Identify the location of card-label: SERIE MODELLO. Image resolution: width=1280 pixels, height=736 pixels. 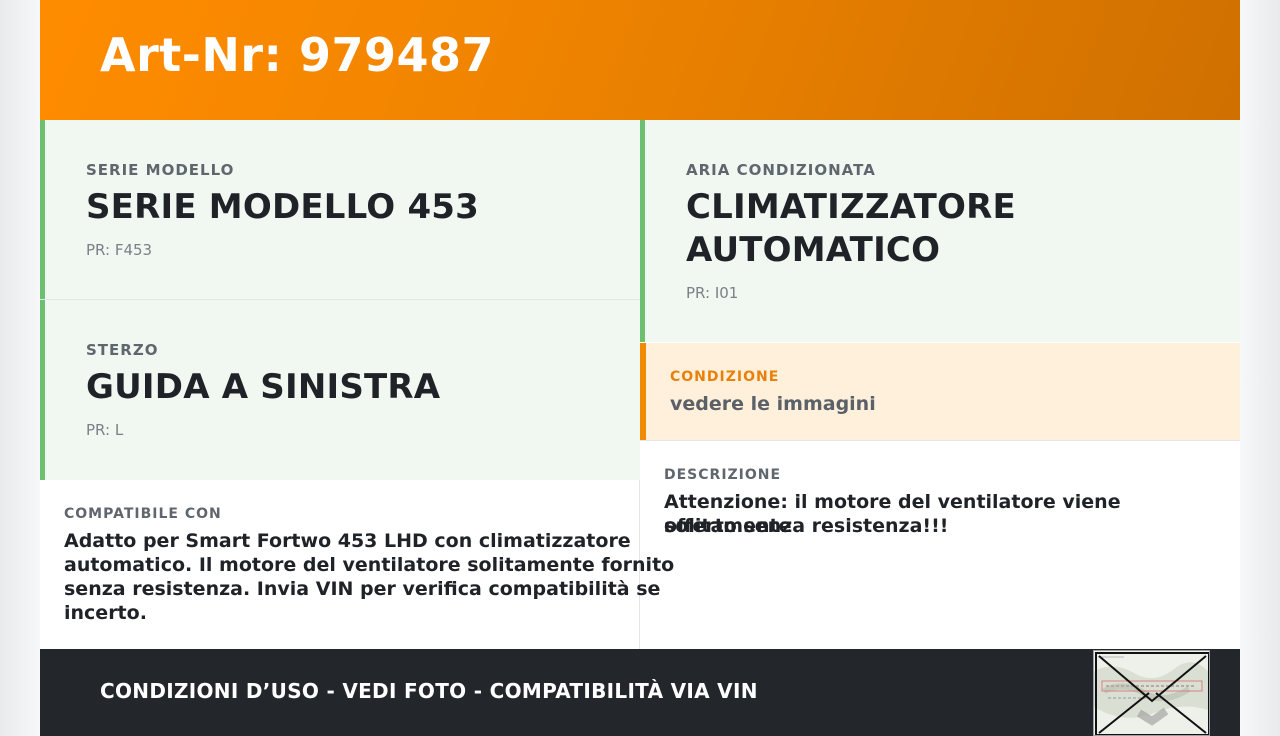
(160, 170).